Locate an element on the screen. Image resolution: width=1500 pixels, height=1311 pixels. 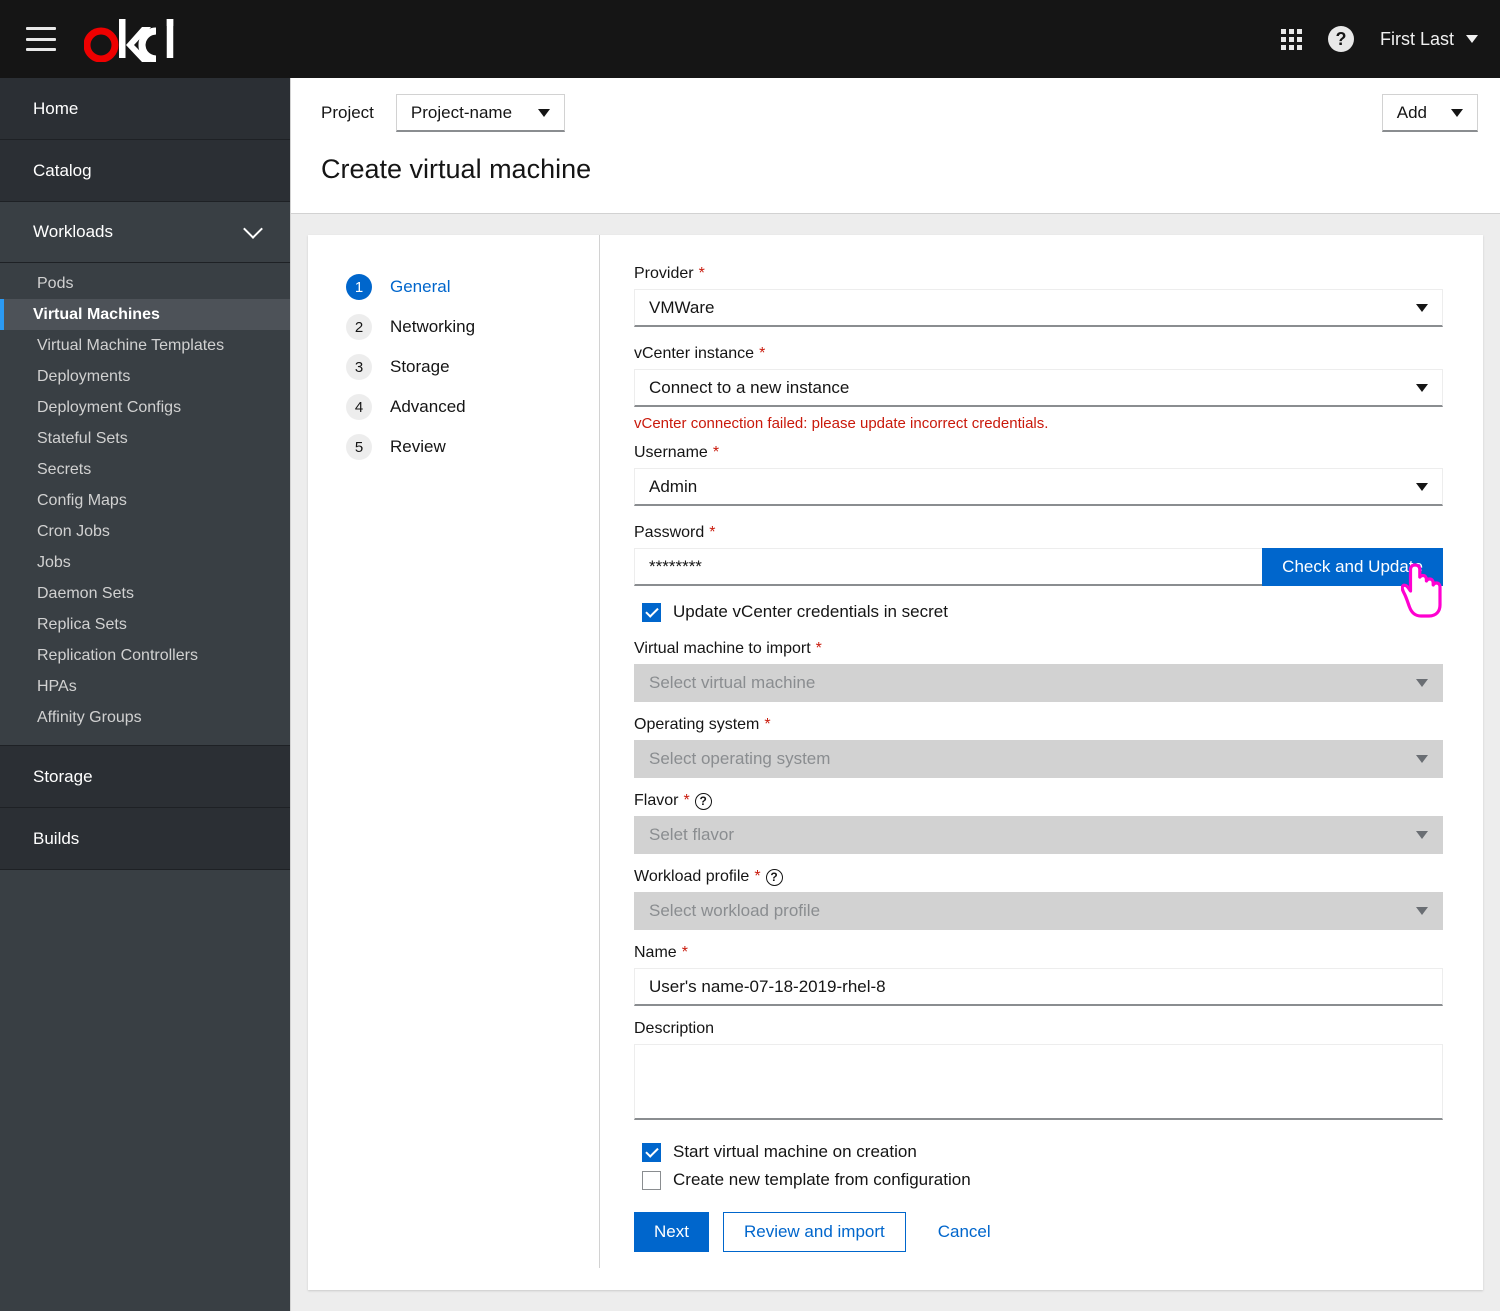
workload-profile-select: Select workload profile is located at coordinates (1038, 911).